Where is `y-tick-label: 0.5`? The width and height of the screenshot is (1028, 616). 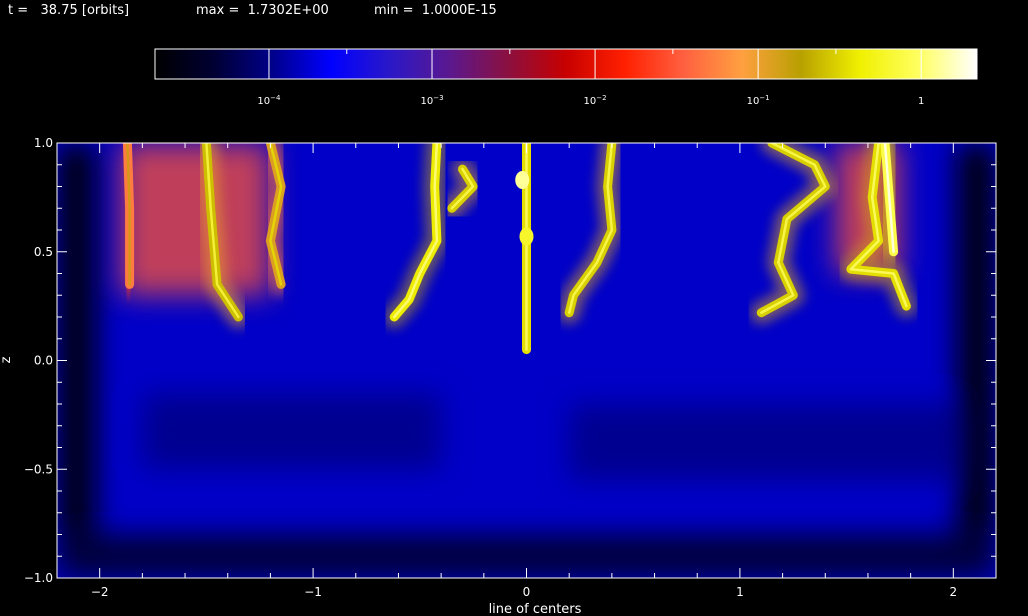
y-tick-label: 0.5 is located at coordinates (43, 252).